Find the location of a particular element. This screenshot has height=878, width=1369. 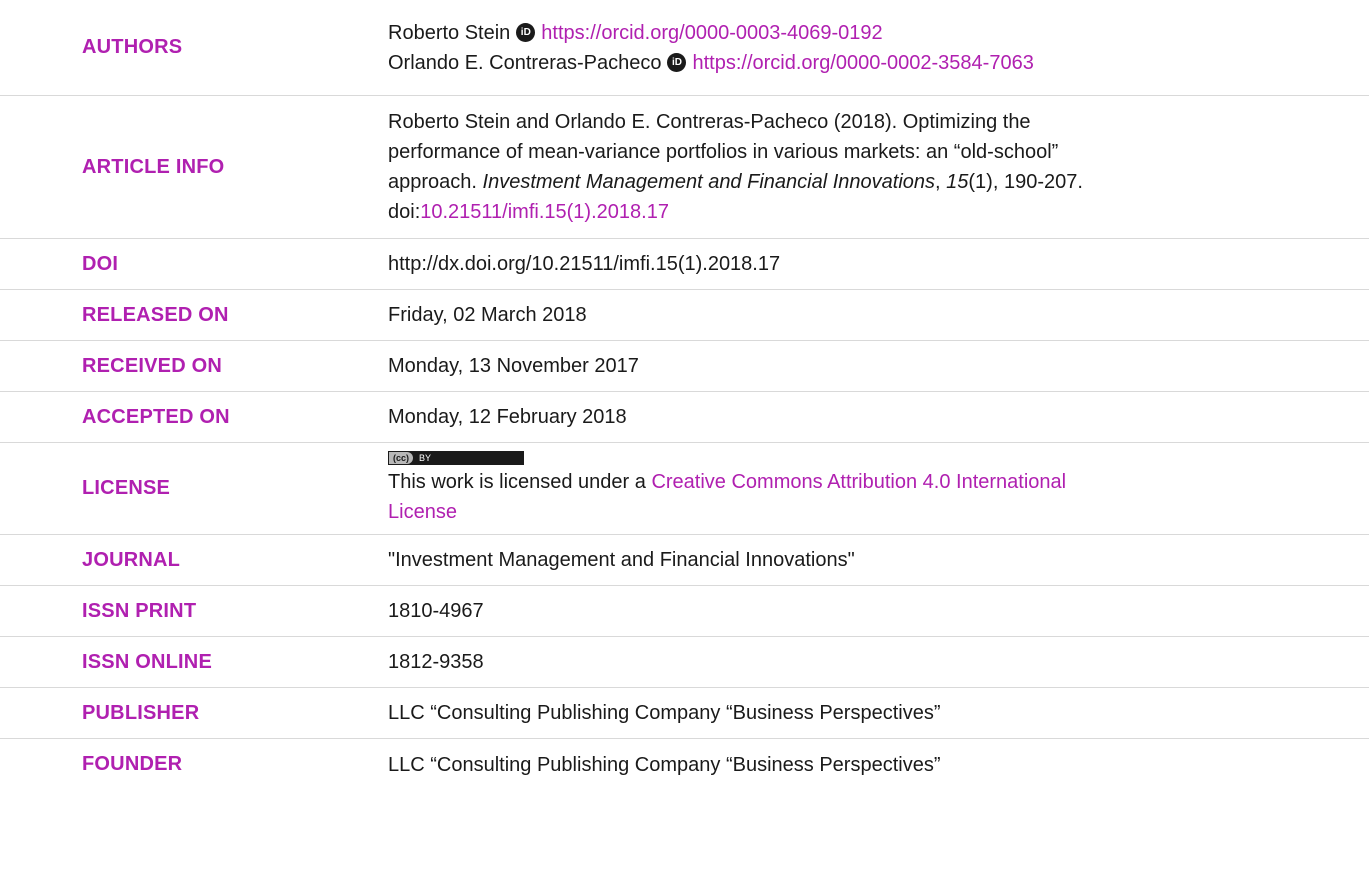

cc-badge-left: (cc) is located at coordinates (401, 457).